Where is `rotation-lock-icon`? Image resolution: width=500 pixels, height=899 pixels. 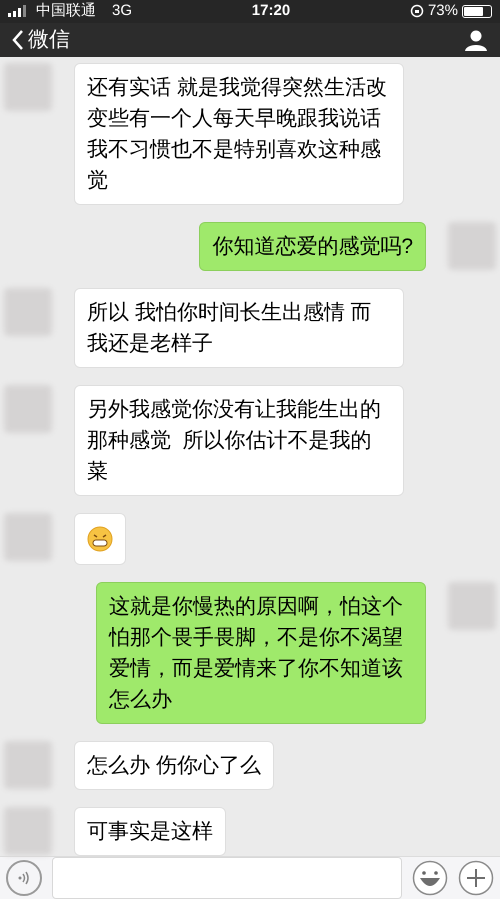 rotation-lock-icon is located at coordinates (417, 11).